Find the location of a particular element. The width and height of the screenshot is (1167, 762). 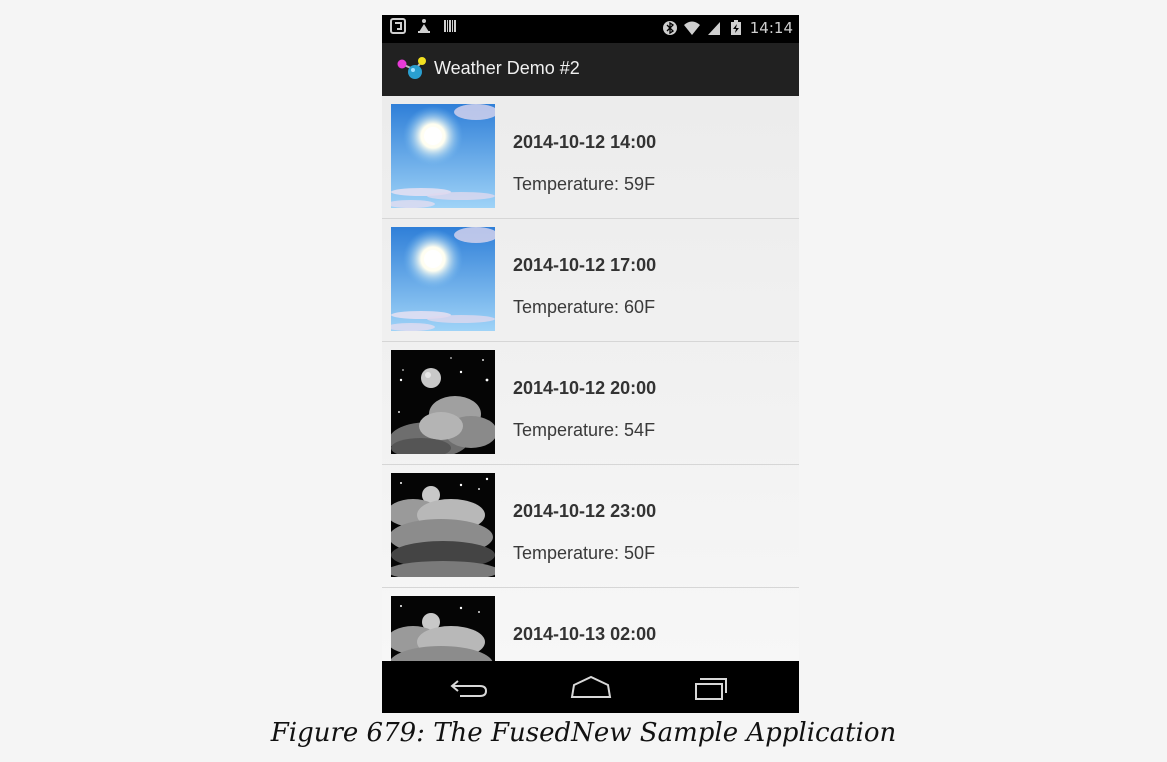

wifi-icon is located at coordinates (691, 28).